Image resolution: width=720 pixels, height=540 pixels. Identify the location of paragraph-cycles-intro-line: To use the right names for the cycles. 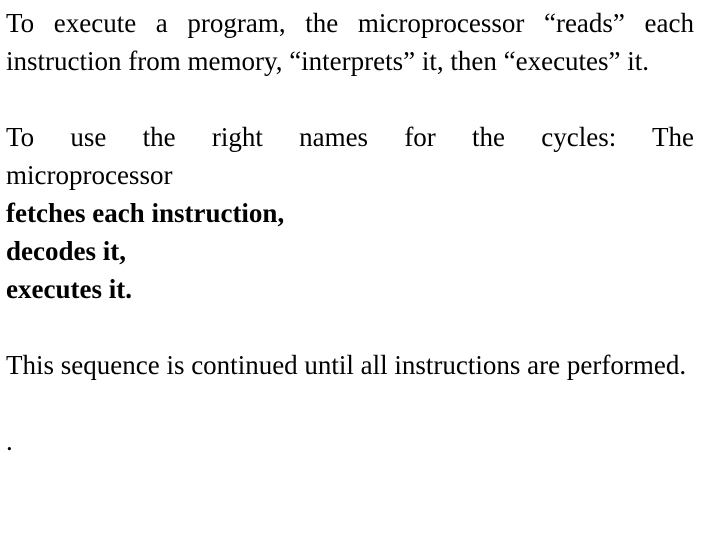
(350, 137).